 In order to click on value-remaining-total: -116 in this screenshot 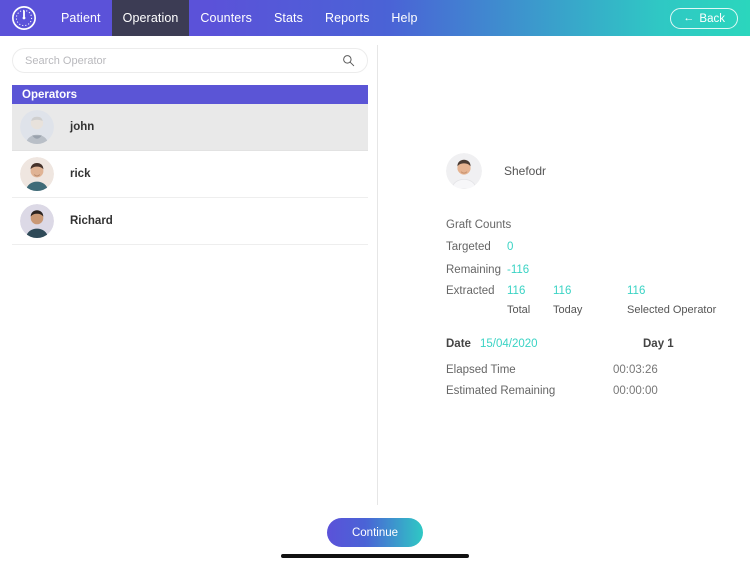, I will do `click(518, 270)`.